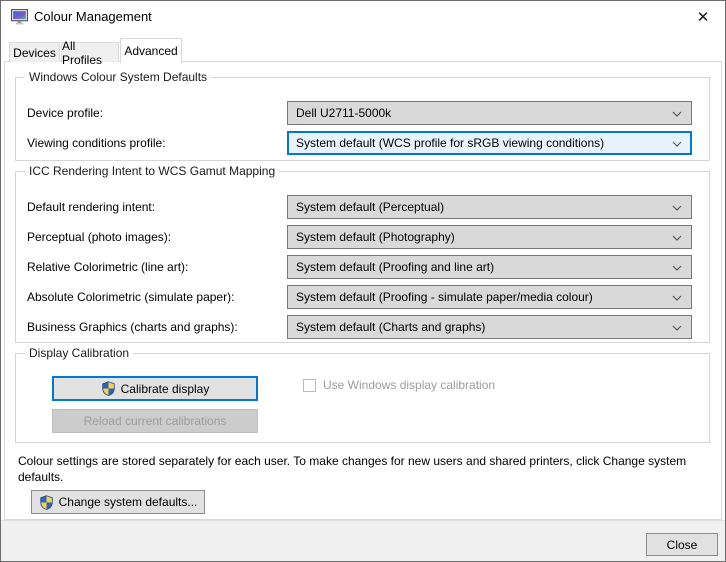  I want to click on relative-colorimetric-label: Relative Colorimetric (line art):, so click(108, 267).